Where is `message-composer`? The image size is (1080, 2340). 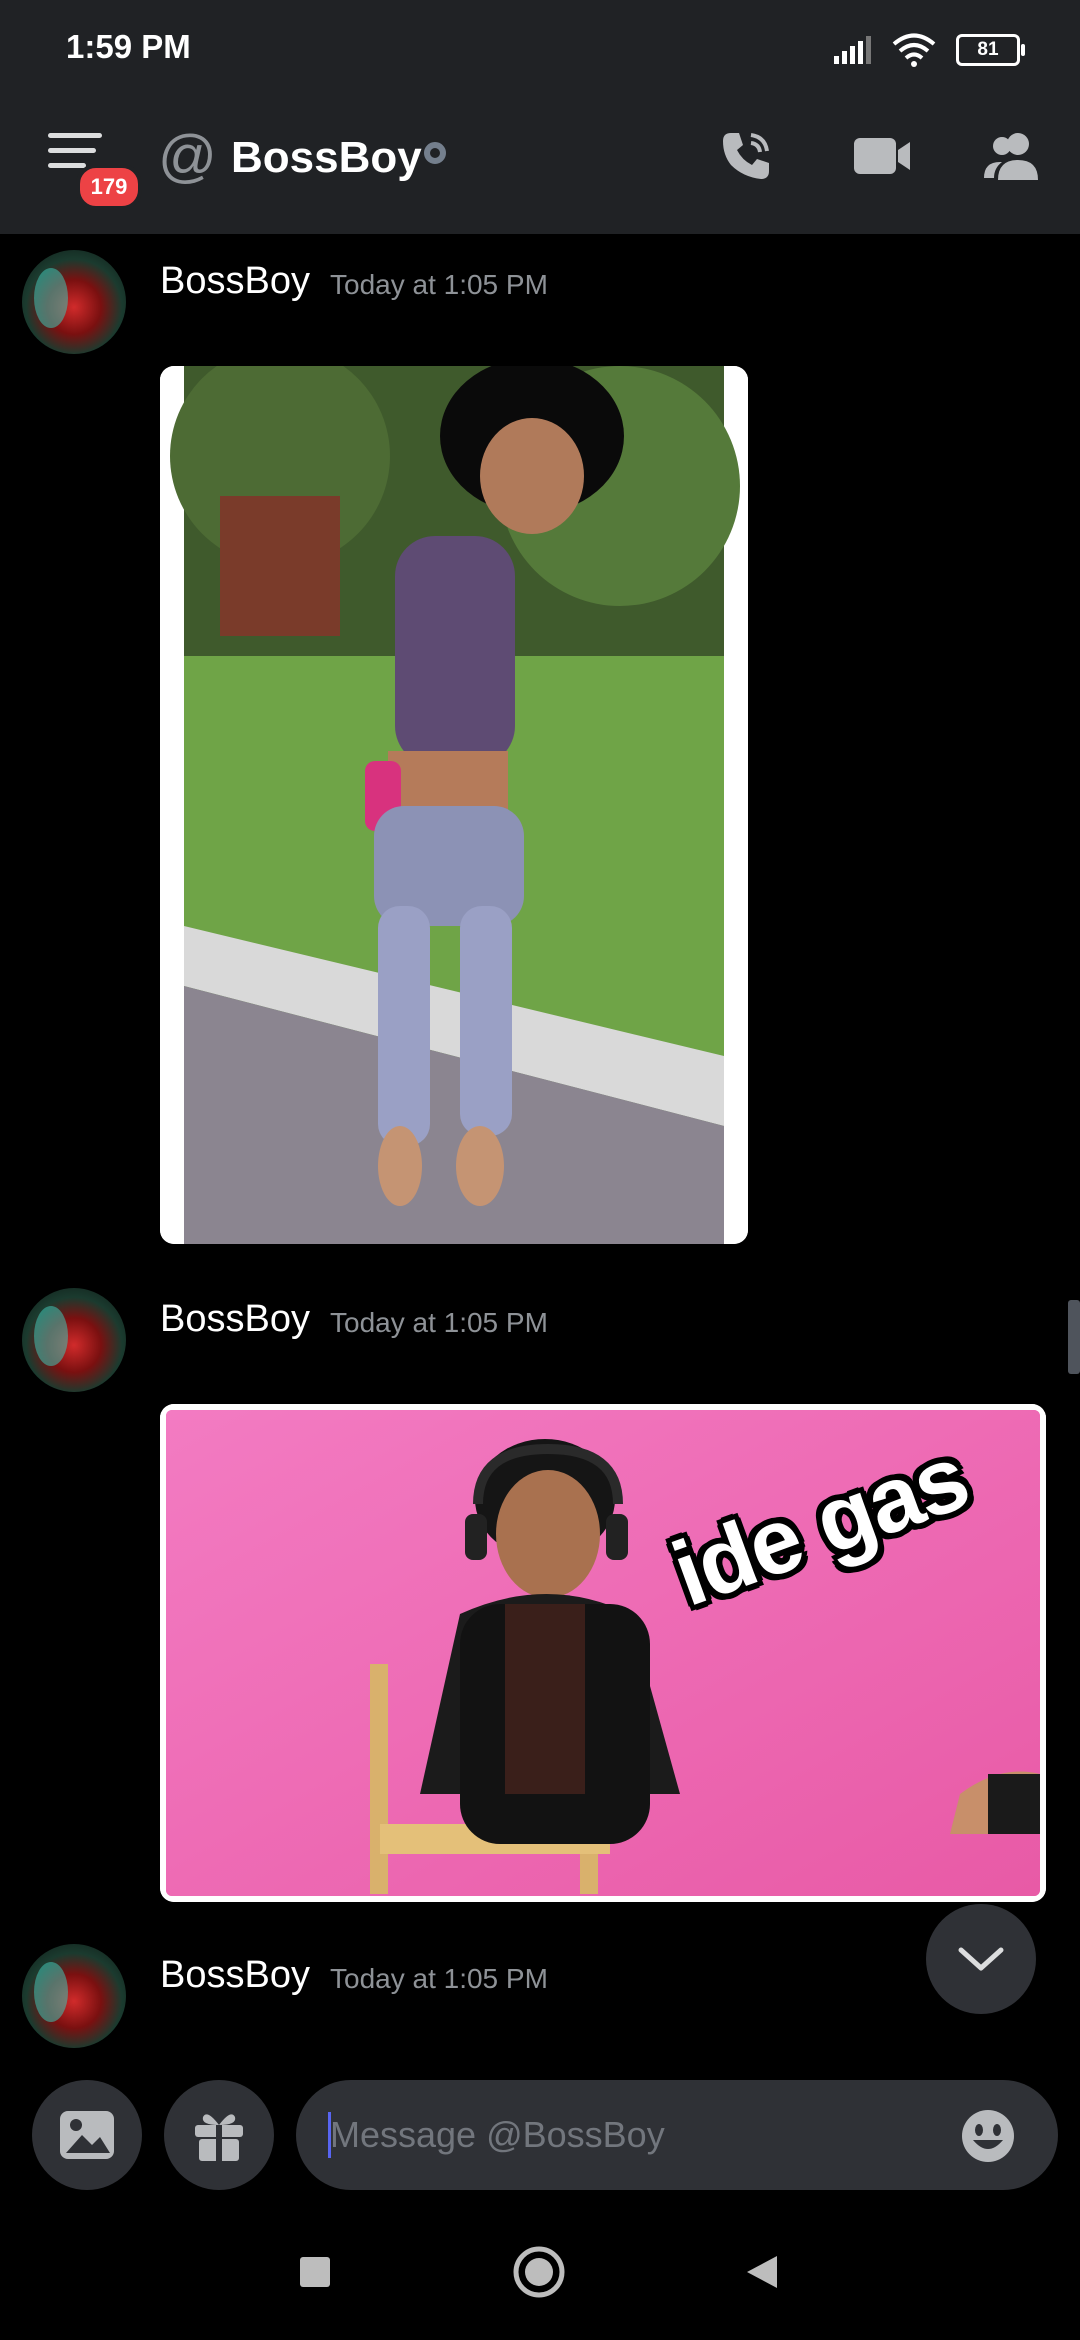 message-composer is located at coordinates (540, 2130).